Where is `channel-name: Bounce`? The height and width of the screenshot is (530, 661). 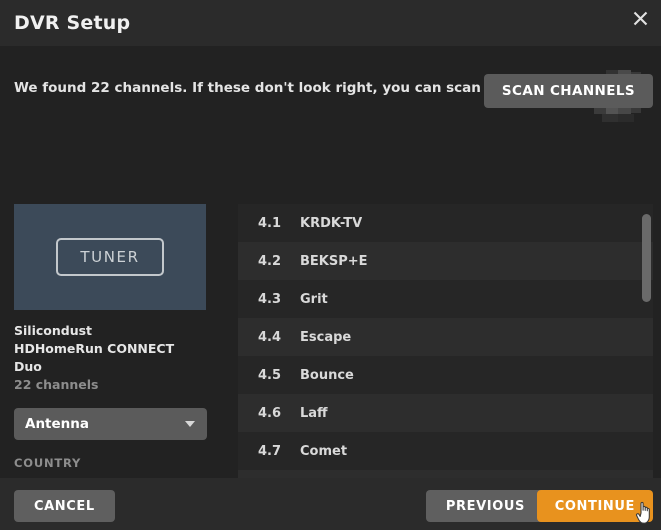 channel-name: Bounce is located at coordinates (327, 375).